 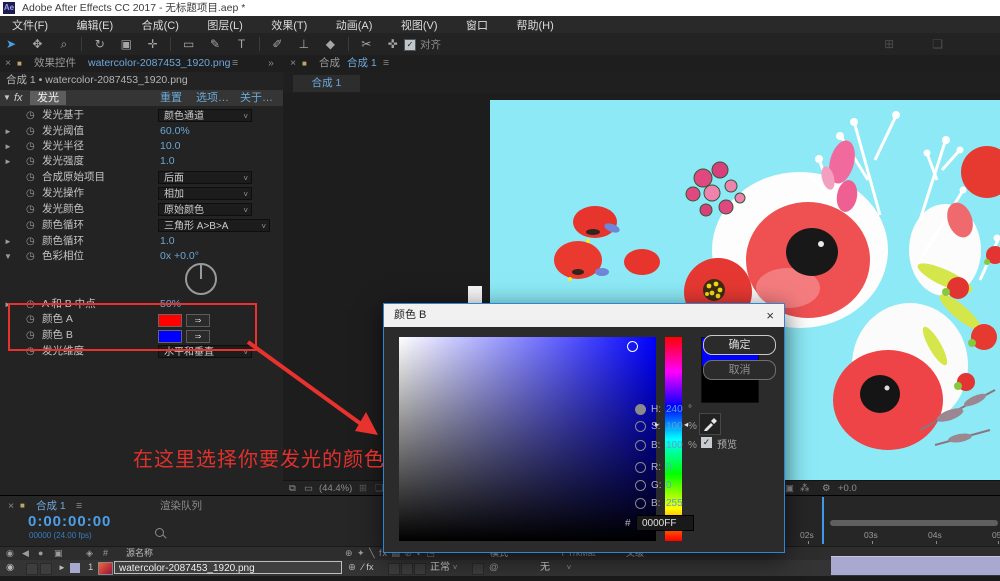 What do you see at coordinates (25, 553) in the screenshot?
I see `audio-icon: ◀` at bounding box center [25, 553].